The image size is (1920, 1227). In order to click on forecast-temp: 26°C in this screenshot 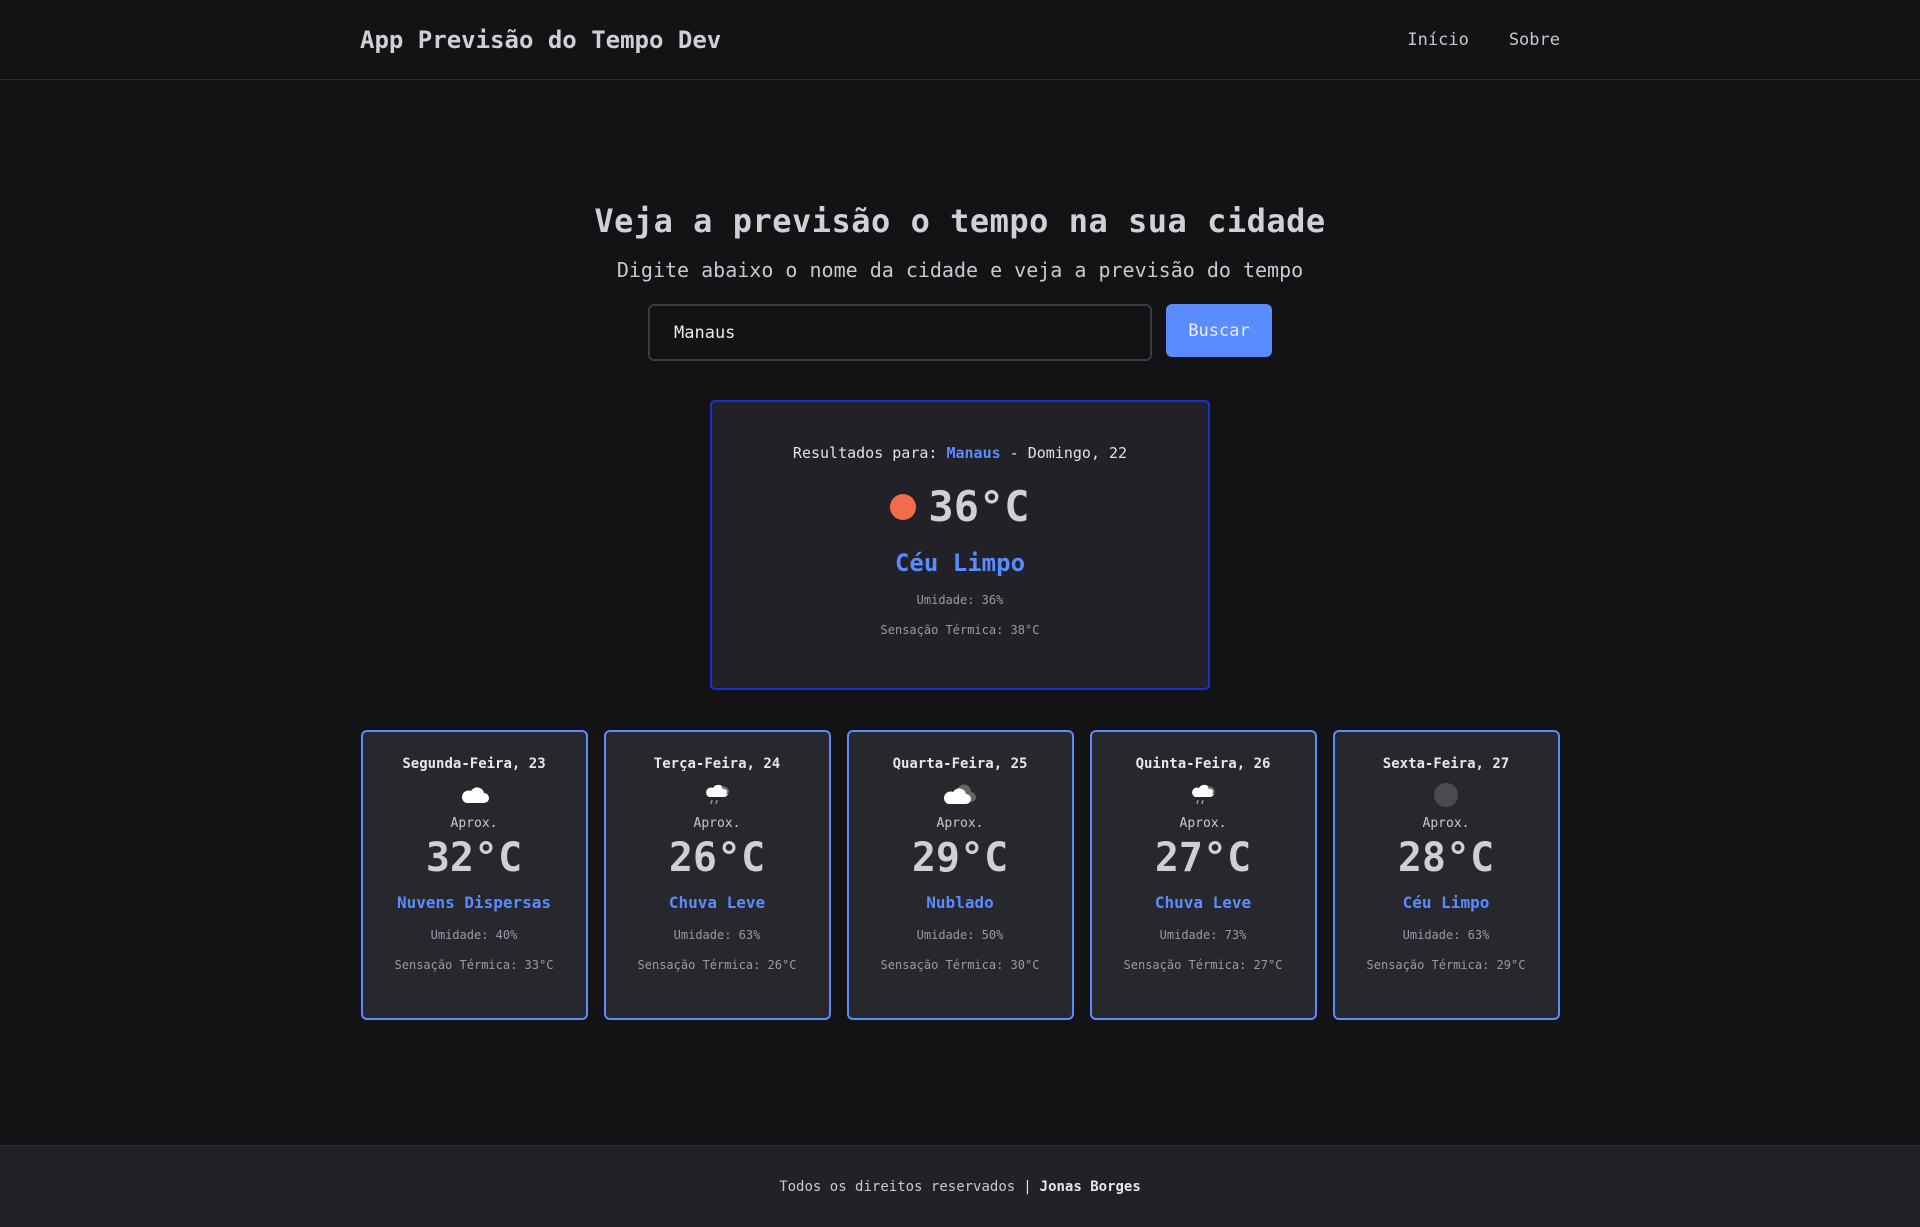, I will do `click(717, 858)`.